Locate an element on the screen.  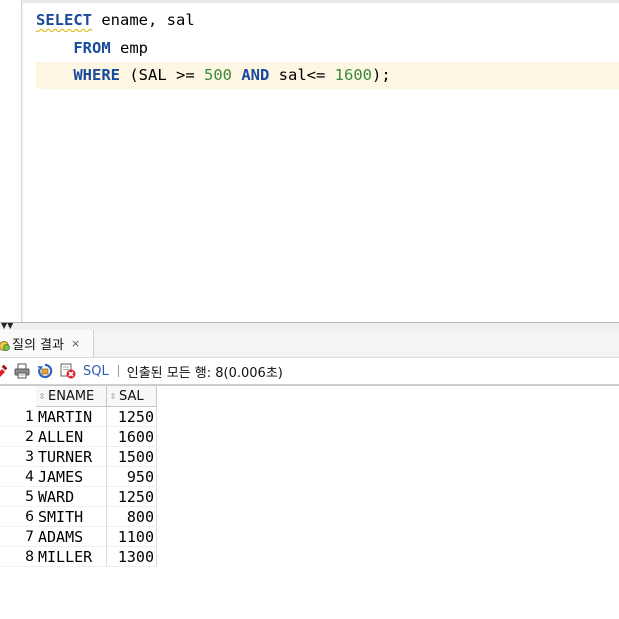
grid-rows: 1 MARTIN 1250 2 ALLEN 1600 3 TURNER 1500 is located at coordinates (80, 487).